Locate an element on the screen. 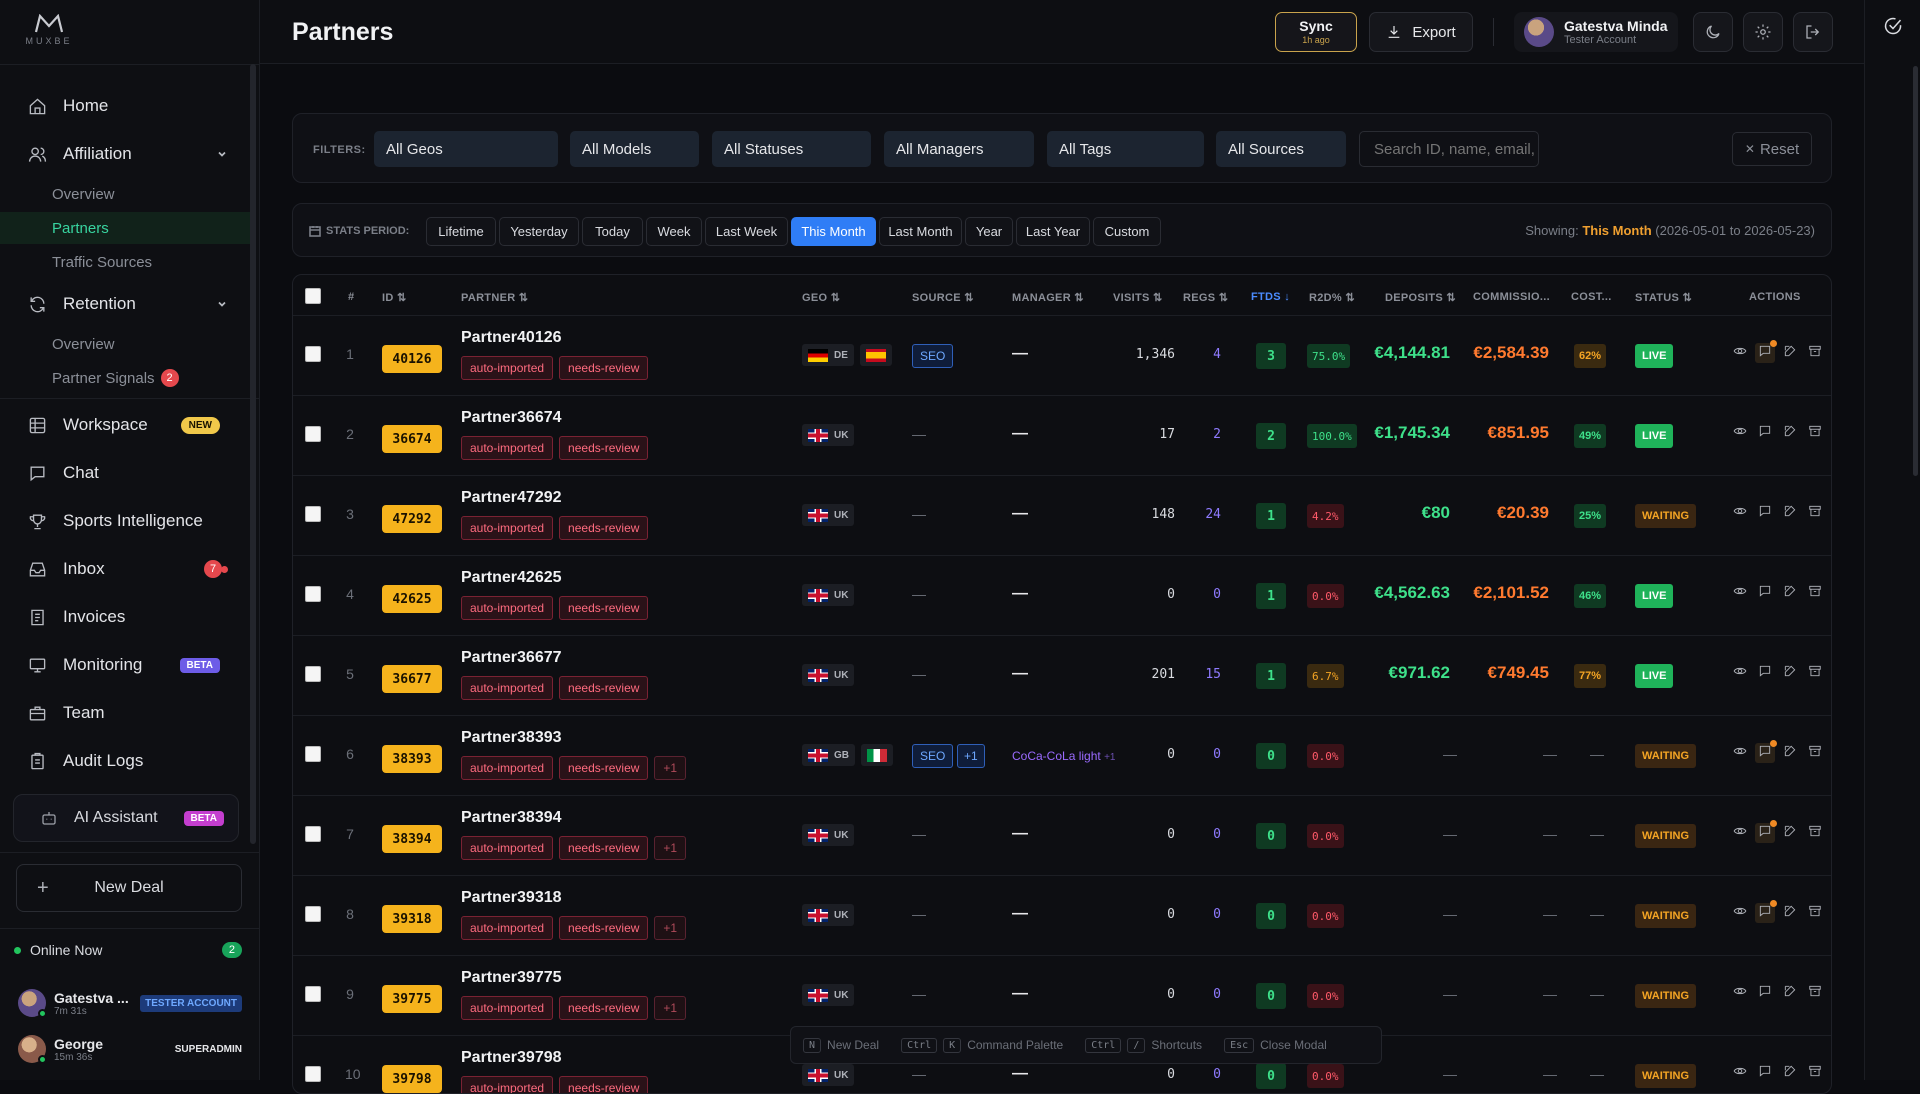 The height and width of the screenshot is (1094, 1920). nav-workspace: Workspace NEW is located at coordinates (130, 425).